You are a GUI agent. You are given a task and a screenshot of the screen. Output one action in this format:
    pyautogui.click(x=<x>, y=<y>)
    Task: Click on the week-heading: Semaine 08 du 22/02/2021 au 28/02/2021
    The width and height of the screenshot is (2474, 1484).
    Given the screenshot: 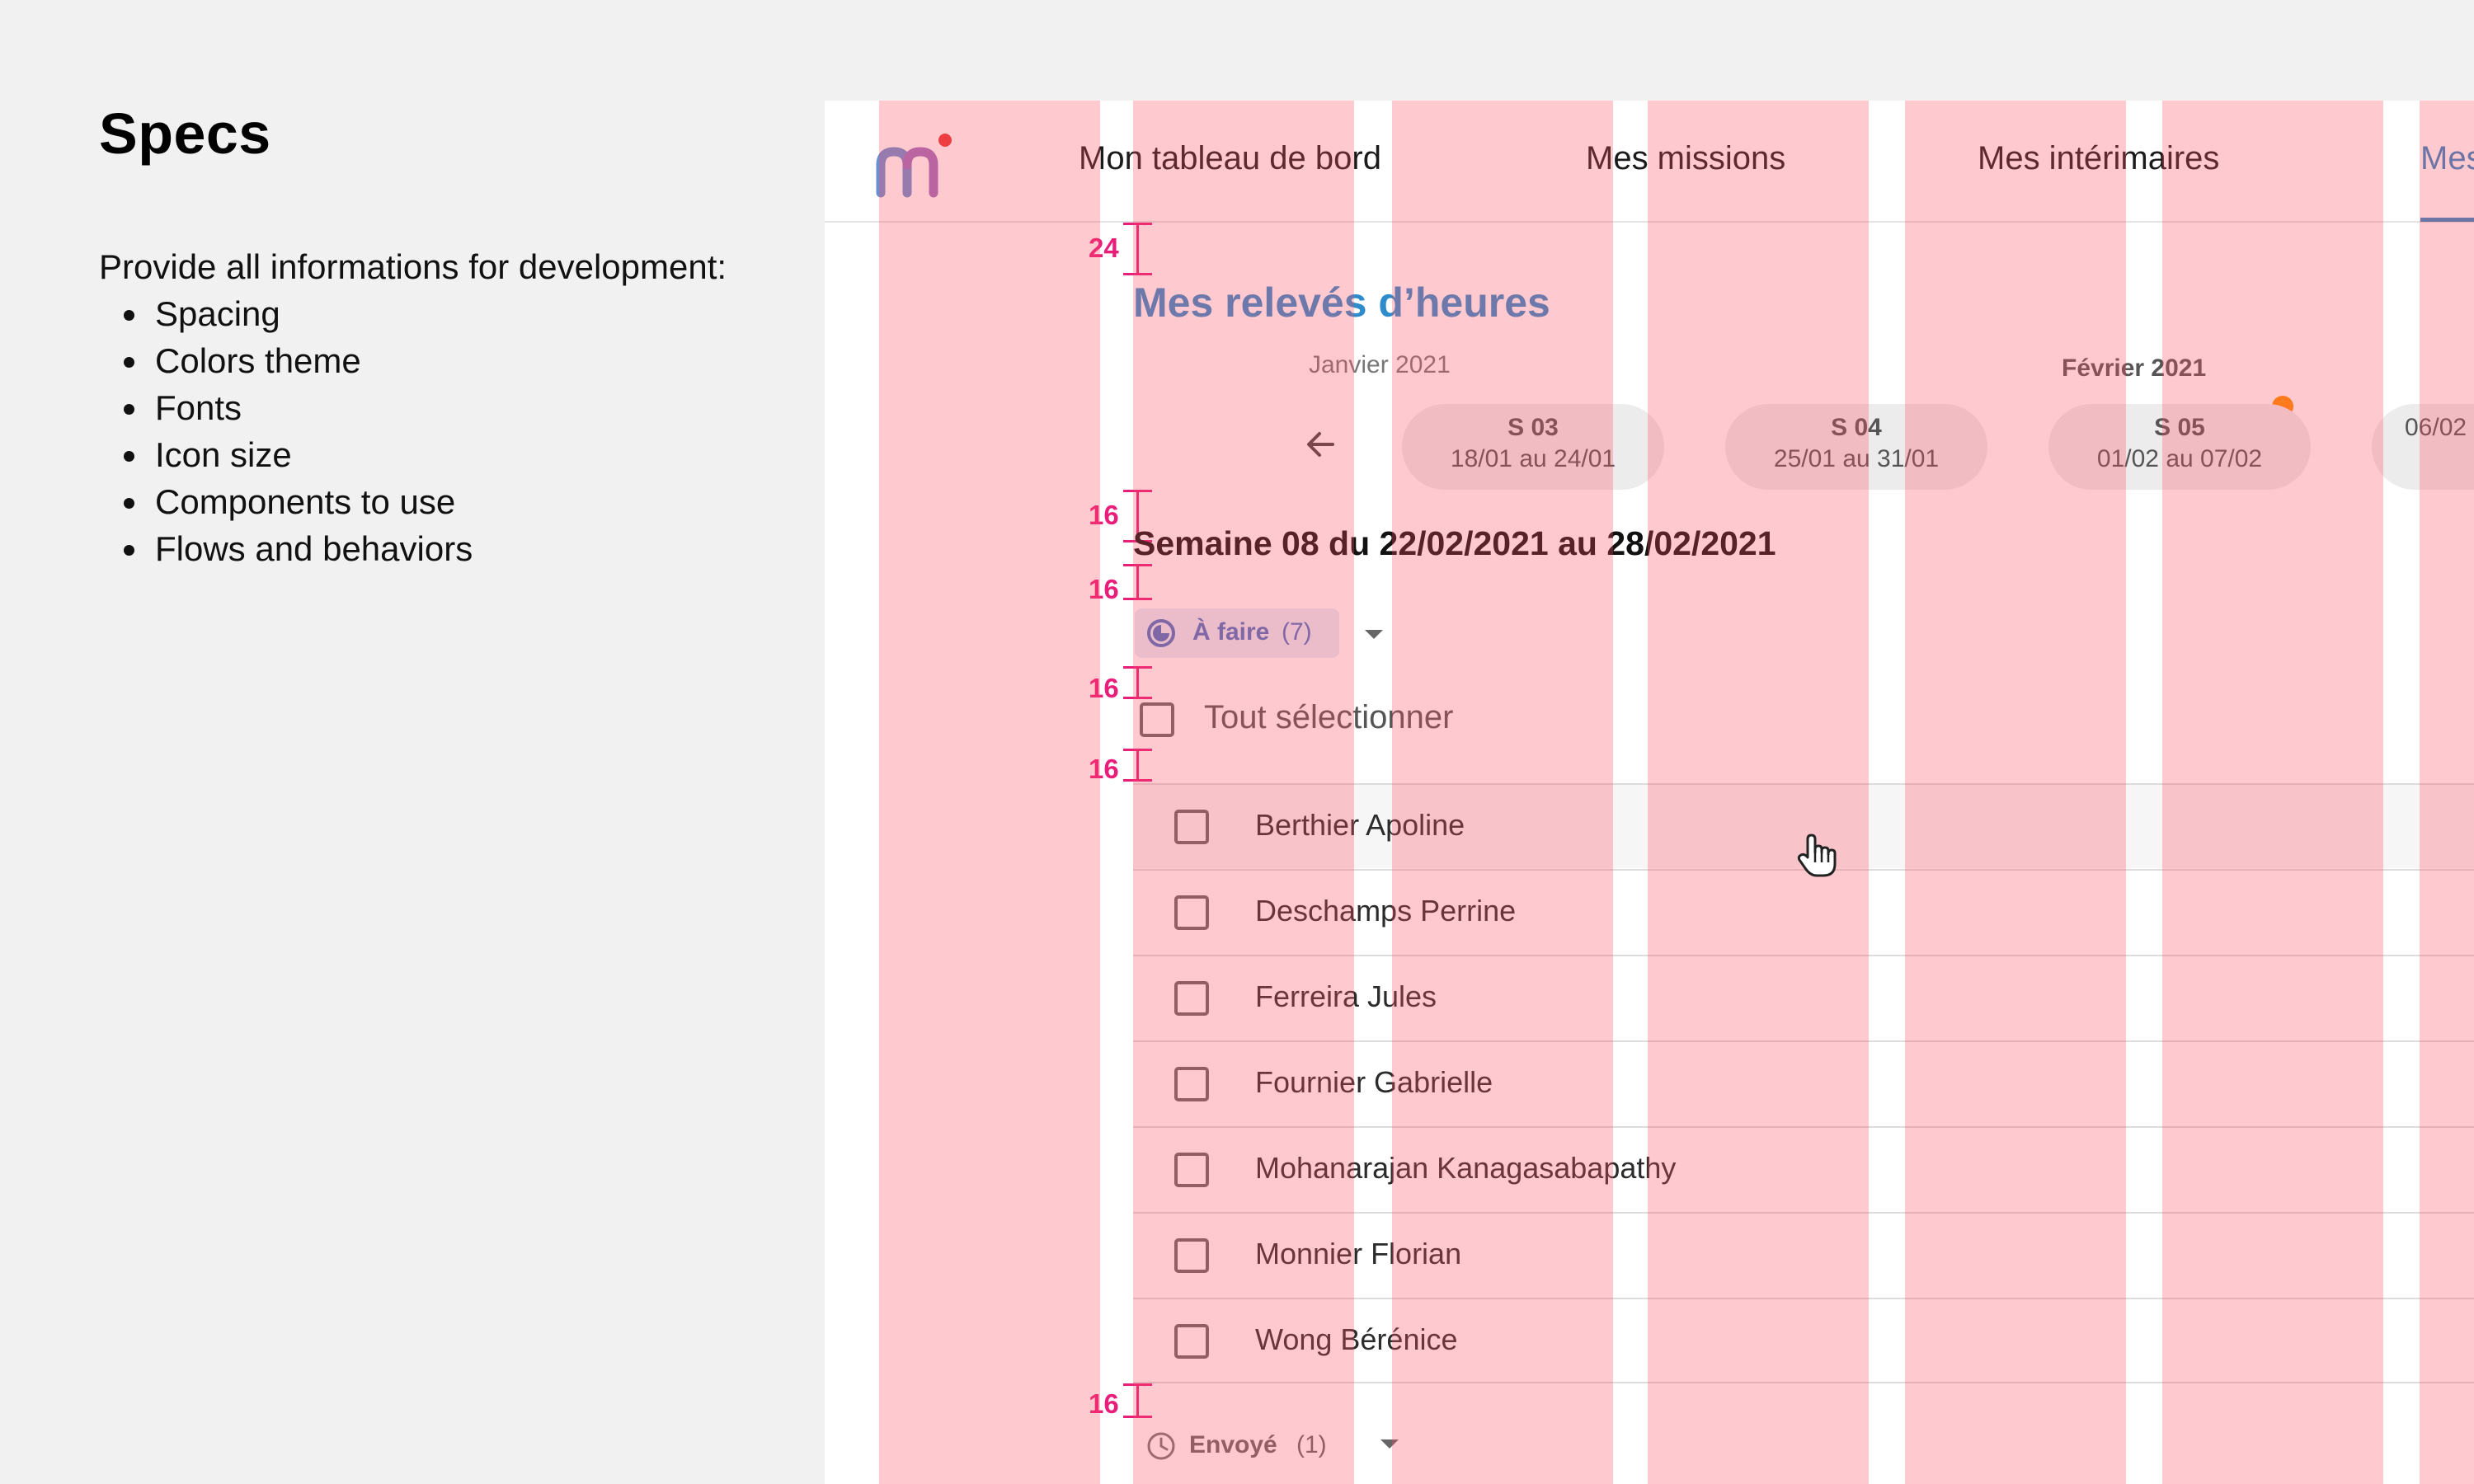 What is the action you would take?
    pyautogui.click(x=1454, y=543)
    